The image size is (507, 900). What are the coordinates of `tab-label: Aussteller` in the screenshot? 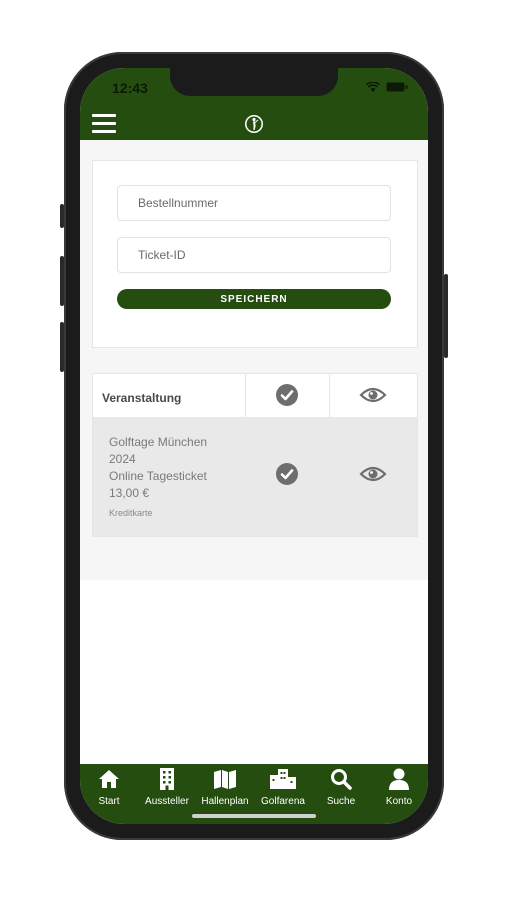 It's located at (167, 801).